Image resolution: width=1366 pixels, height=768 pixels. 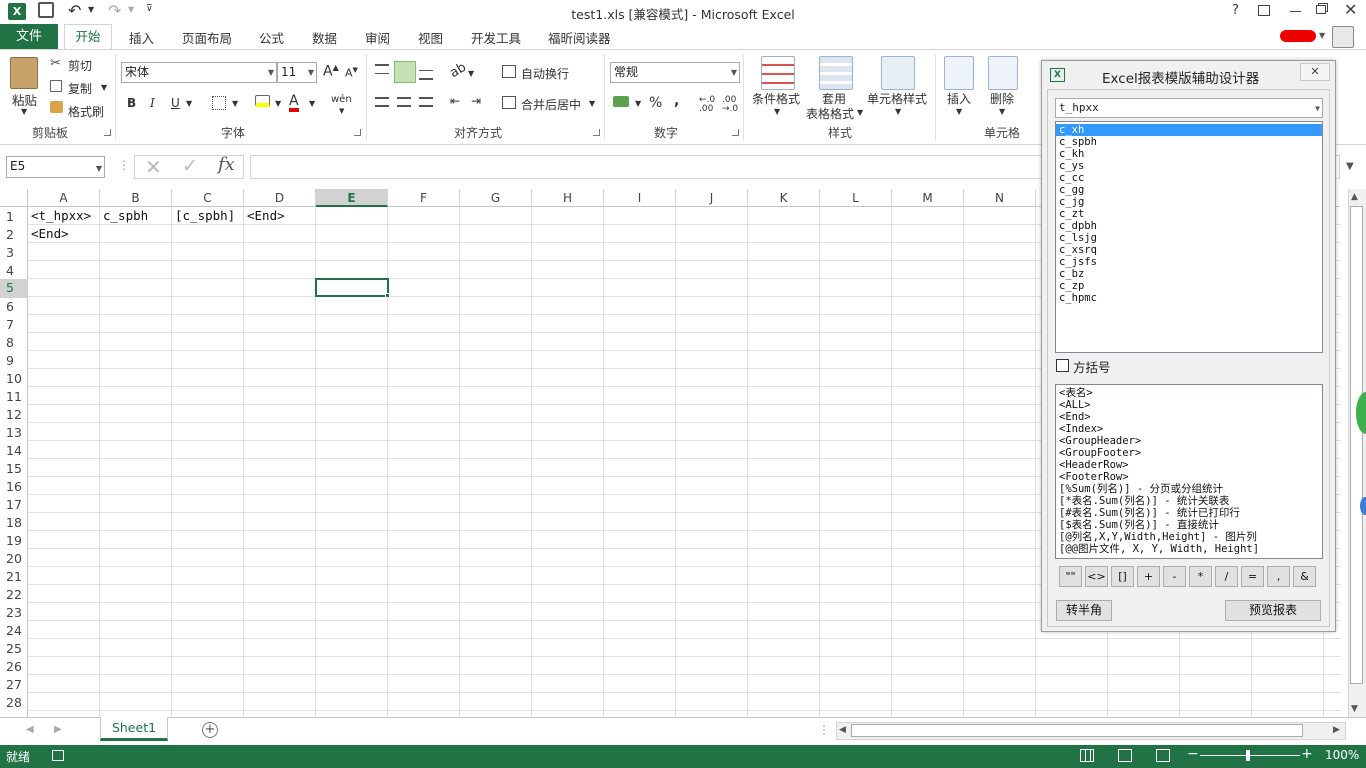 What do you see at coordinates (1096, 576) in the screenshot?
I see `symbol-button: <>` at bounding box center [1096, 576].